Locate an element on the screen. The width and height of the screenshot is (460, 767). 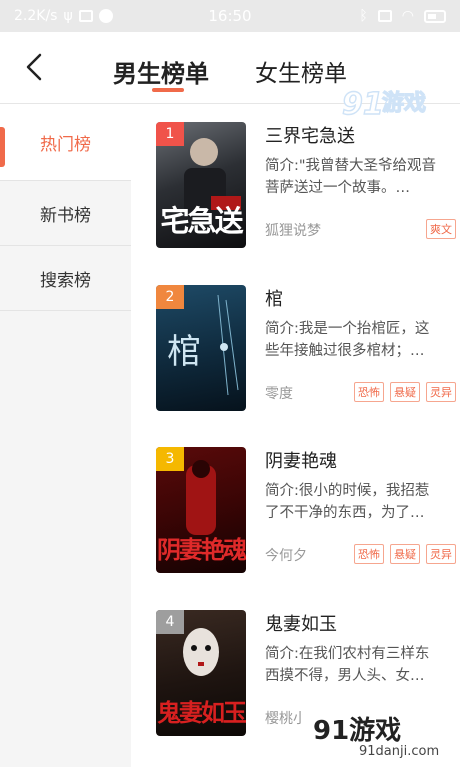
book-title: 三界宅急送 is located at coordinates (310, 135).